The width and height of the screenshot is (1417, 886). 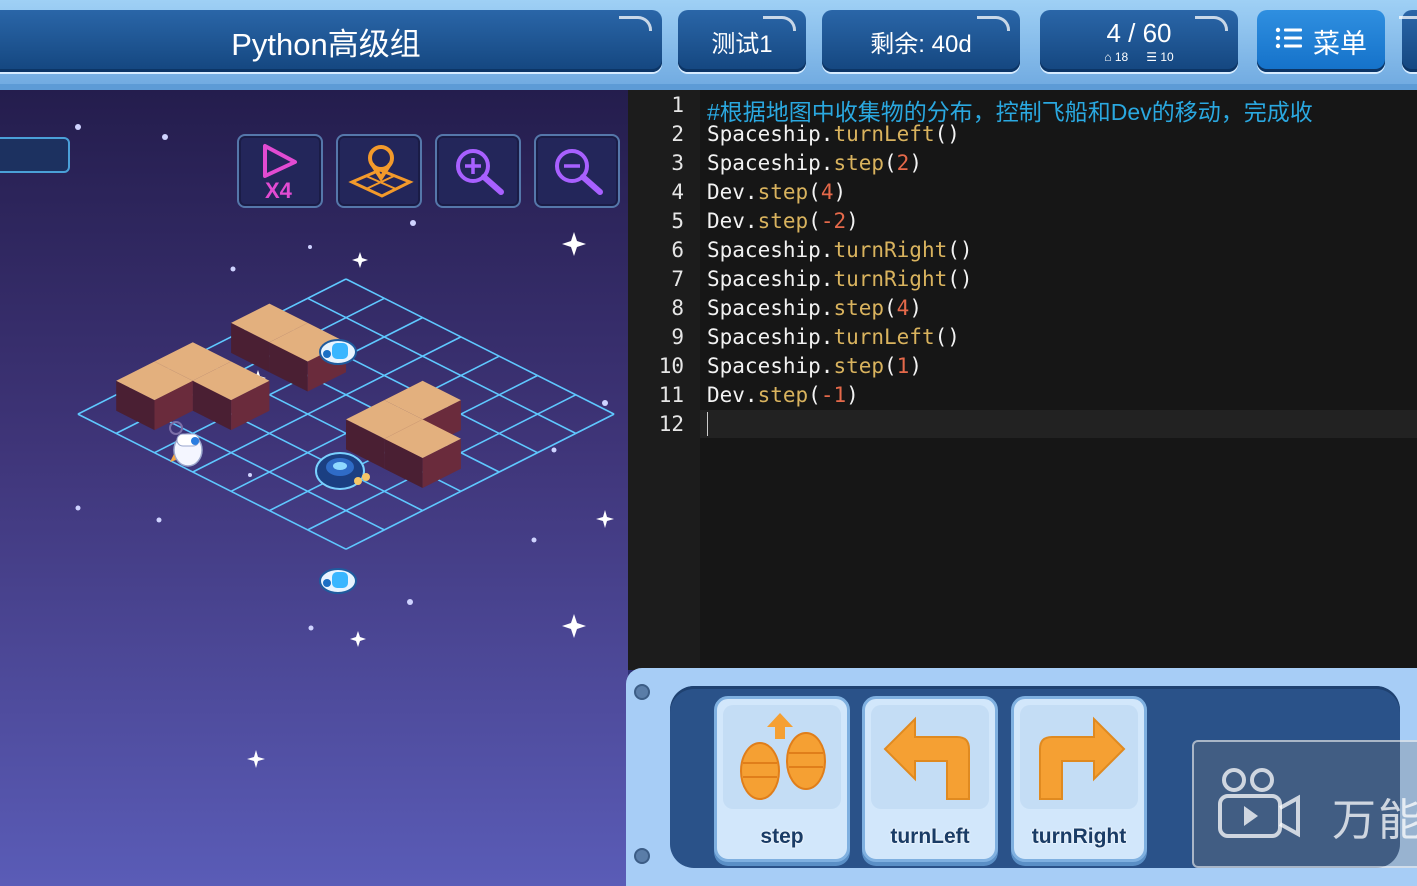 What do you see at coordinates (677, 105) in the screenshot?
I see `line-number: 1` at bounding box center [677, 105].